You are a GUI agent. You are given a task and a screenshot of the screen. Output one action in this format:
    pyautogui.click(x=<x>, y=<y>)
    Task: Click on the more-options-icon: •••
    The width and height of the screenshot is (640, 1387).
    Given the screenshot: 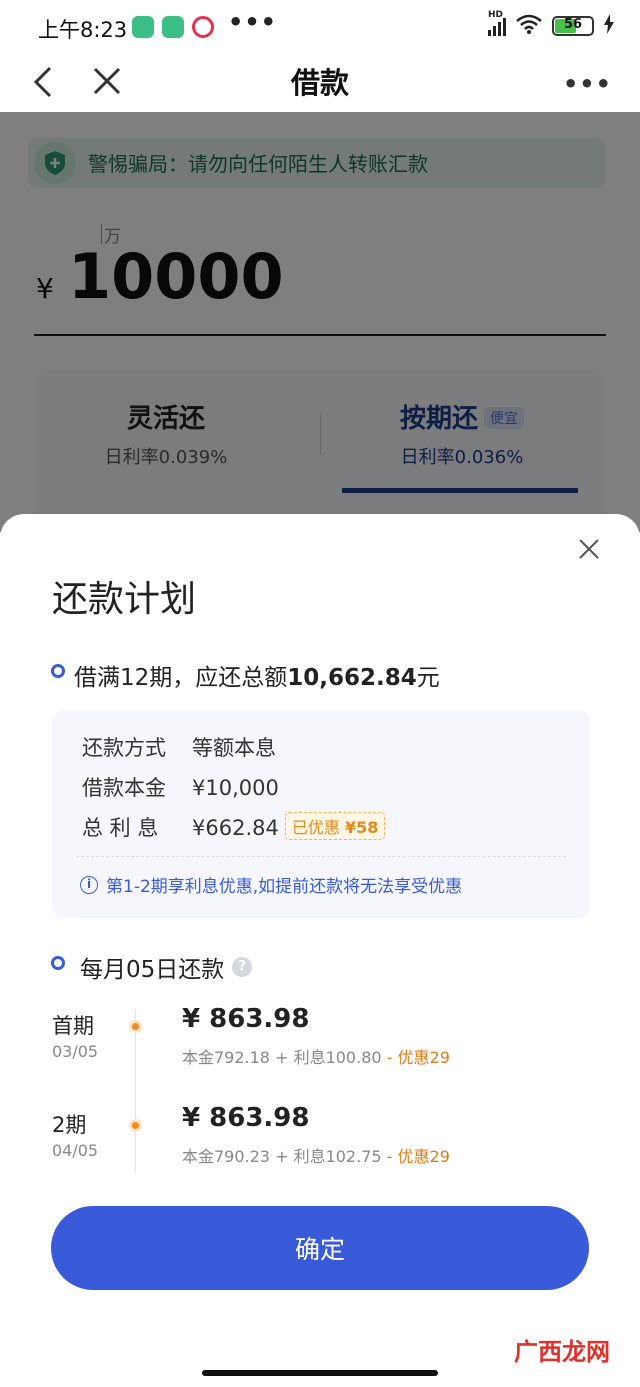 What is the action you would take?
    pyautogui.click(x=587, y=84)
    